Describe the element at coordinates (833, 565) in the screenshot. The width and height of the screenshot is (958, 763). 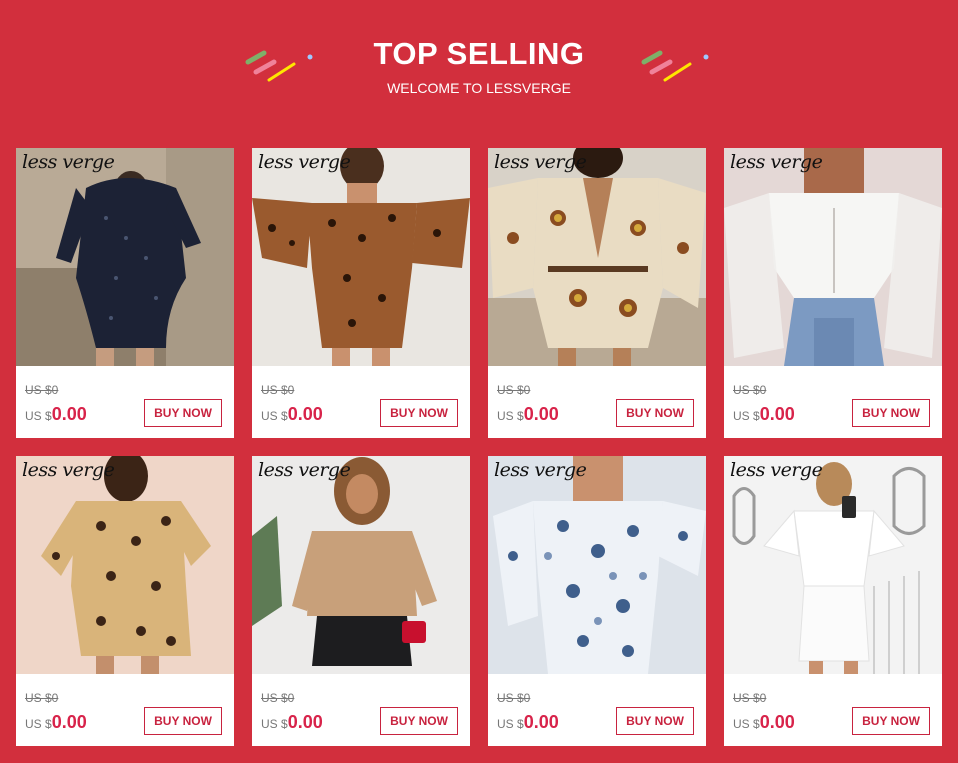
I see `product-image-white-bow-dress: less verge` at that location.